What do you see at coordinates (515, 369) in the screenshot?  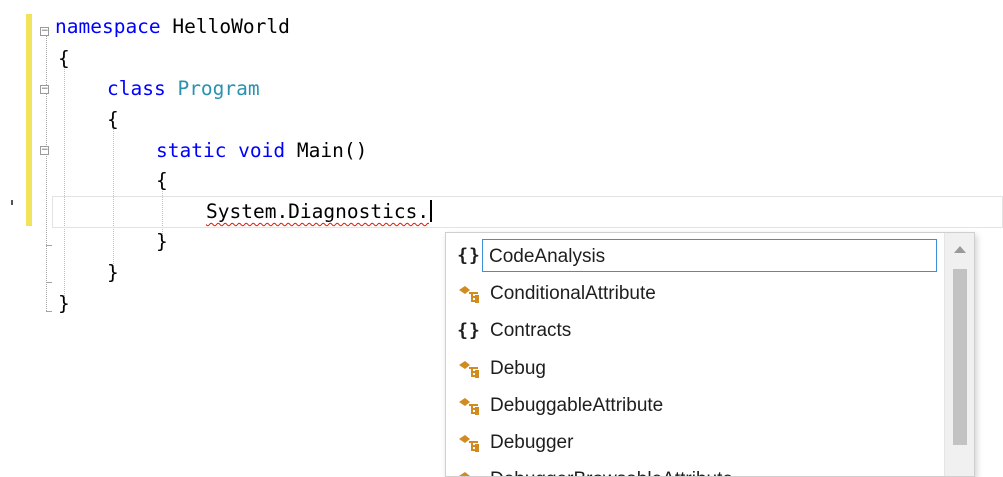 I see `completion-item-label: Debug` at bounding box center [515, 369].